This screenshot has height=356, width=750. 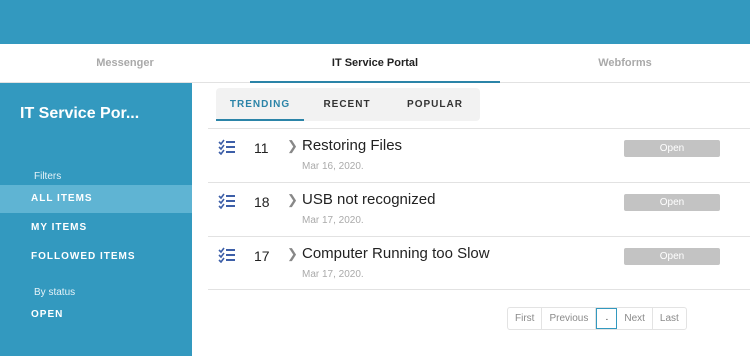 What do you see at coordinates (48, 176) in the screenshot?
I see `filters-heading: Filters` at bounding box center [48, 176].